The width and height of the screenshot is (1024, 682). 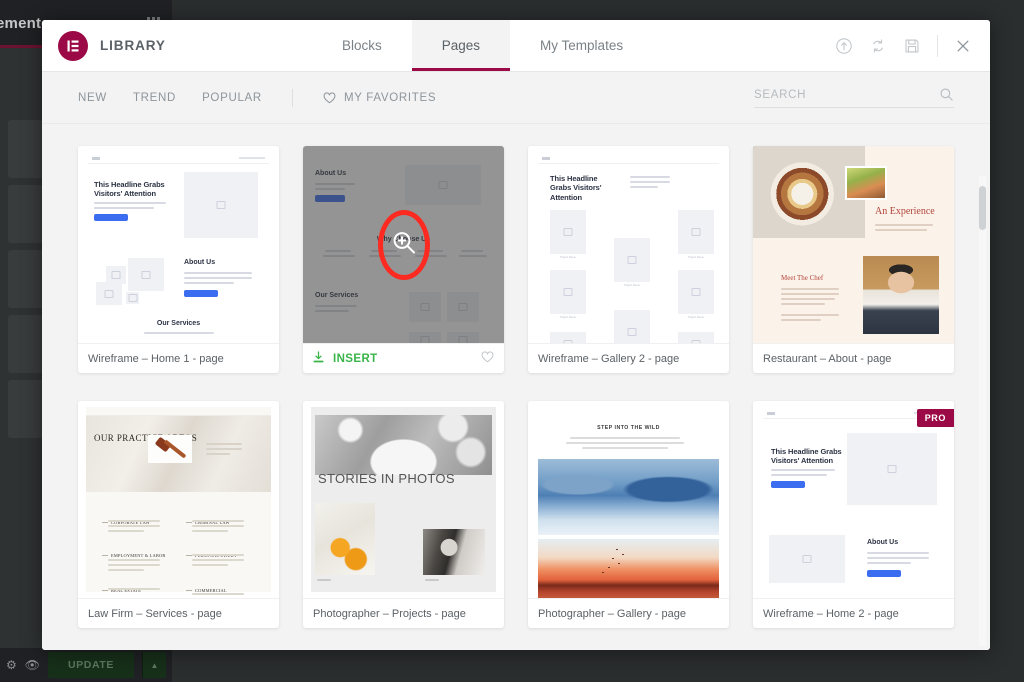 I want to click on template-name: Wireframe – Home 1 - page, so click(x=156, y=358).